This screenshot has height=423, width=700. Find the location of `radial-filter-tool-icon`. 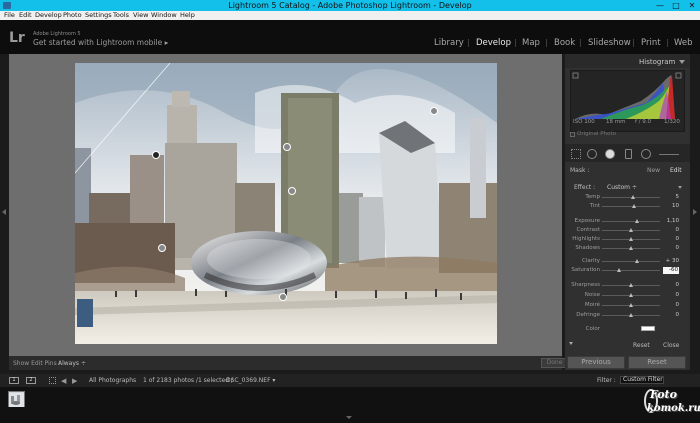

radial-filter-tool-icon is located at coordinates (646, 154).